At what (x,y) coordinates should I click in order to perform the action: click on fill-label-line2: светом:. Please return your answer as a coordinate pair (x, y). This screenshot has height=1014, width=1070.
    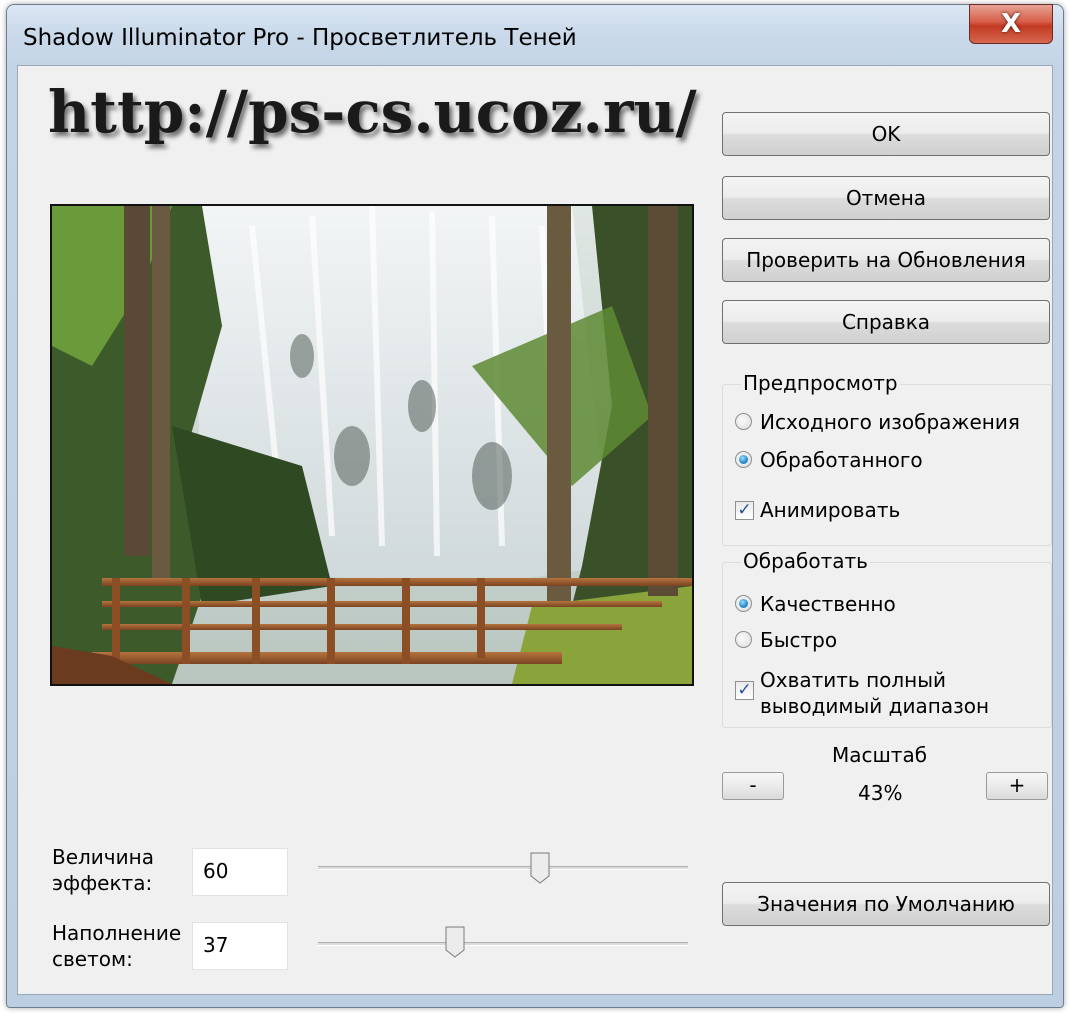
    Looking at the image, I should click on (92, 959).